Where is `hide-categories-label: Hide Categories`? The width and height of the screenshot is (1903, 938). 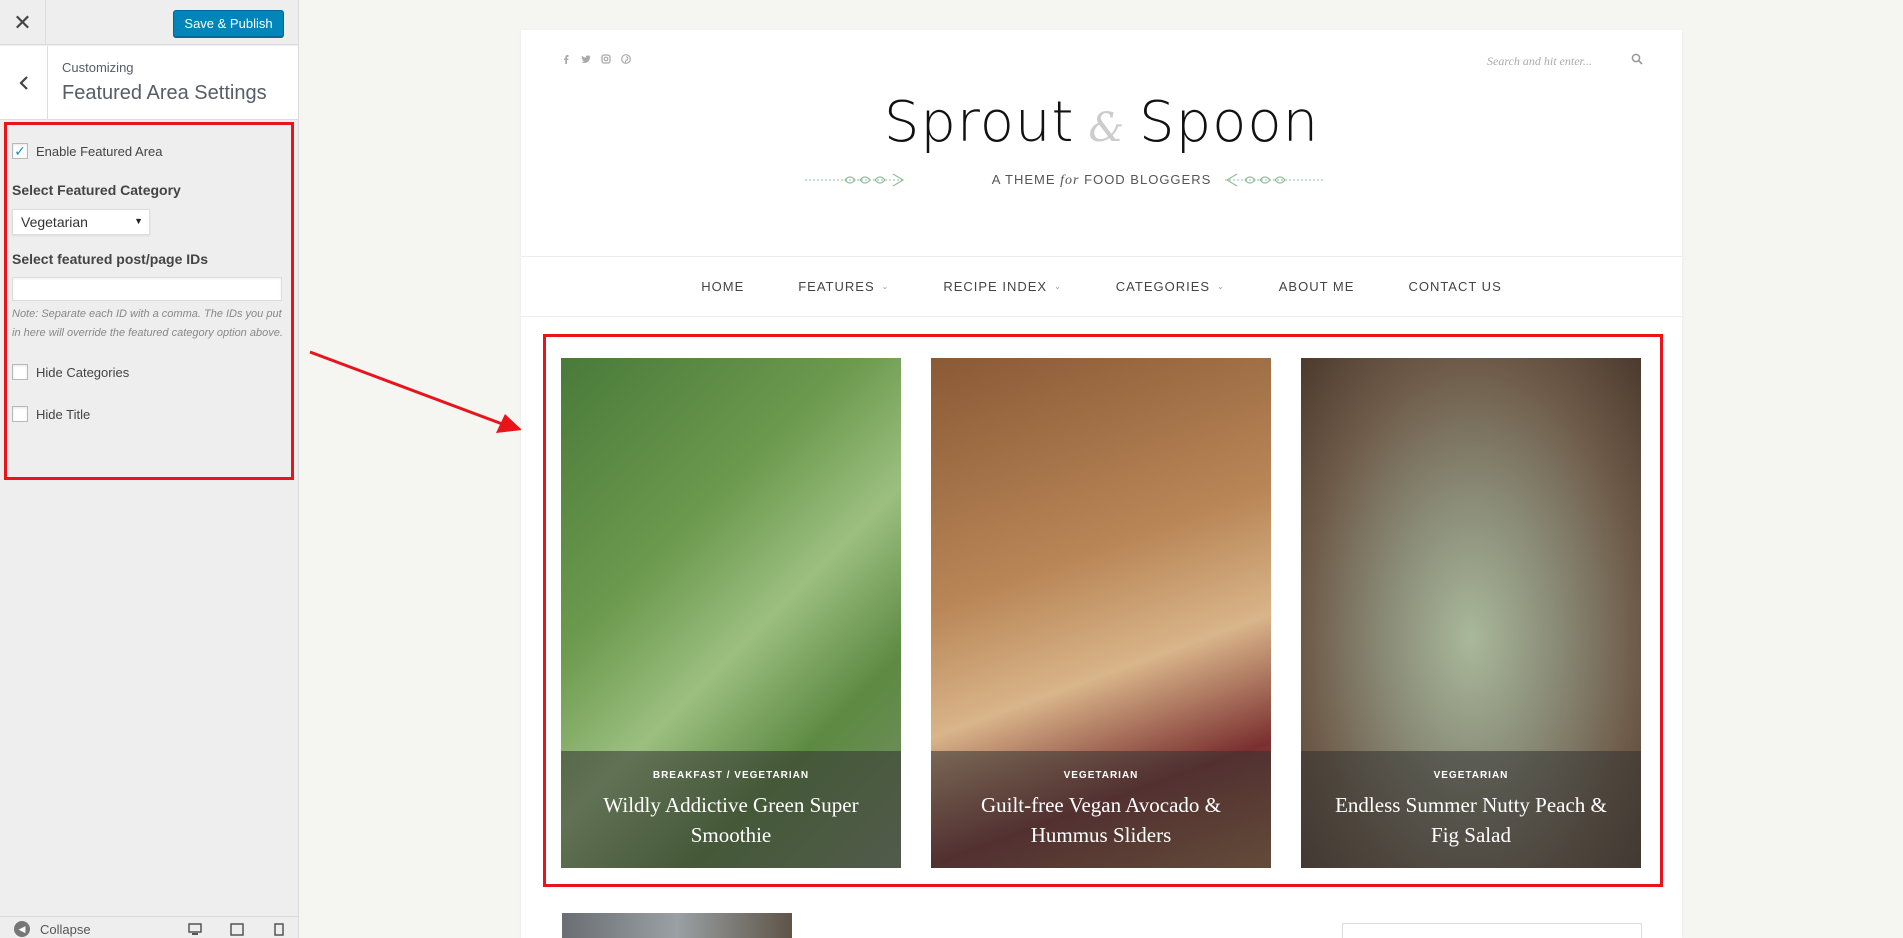 hide-categories-label: Hide Categories is located at coordinates (83, 372).